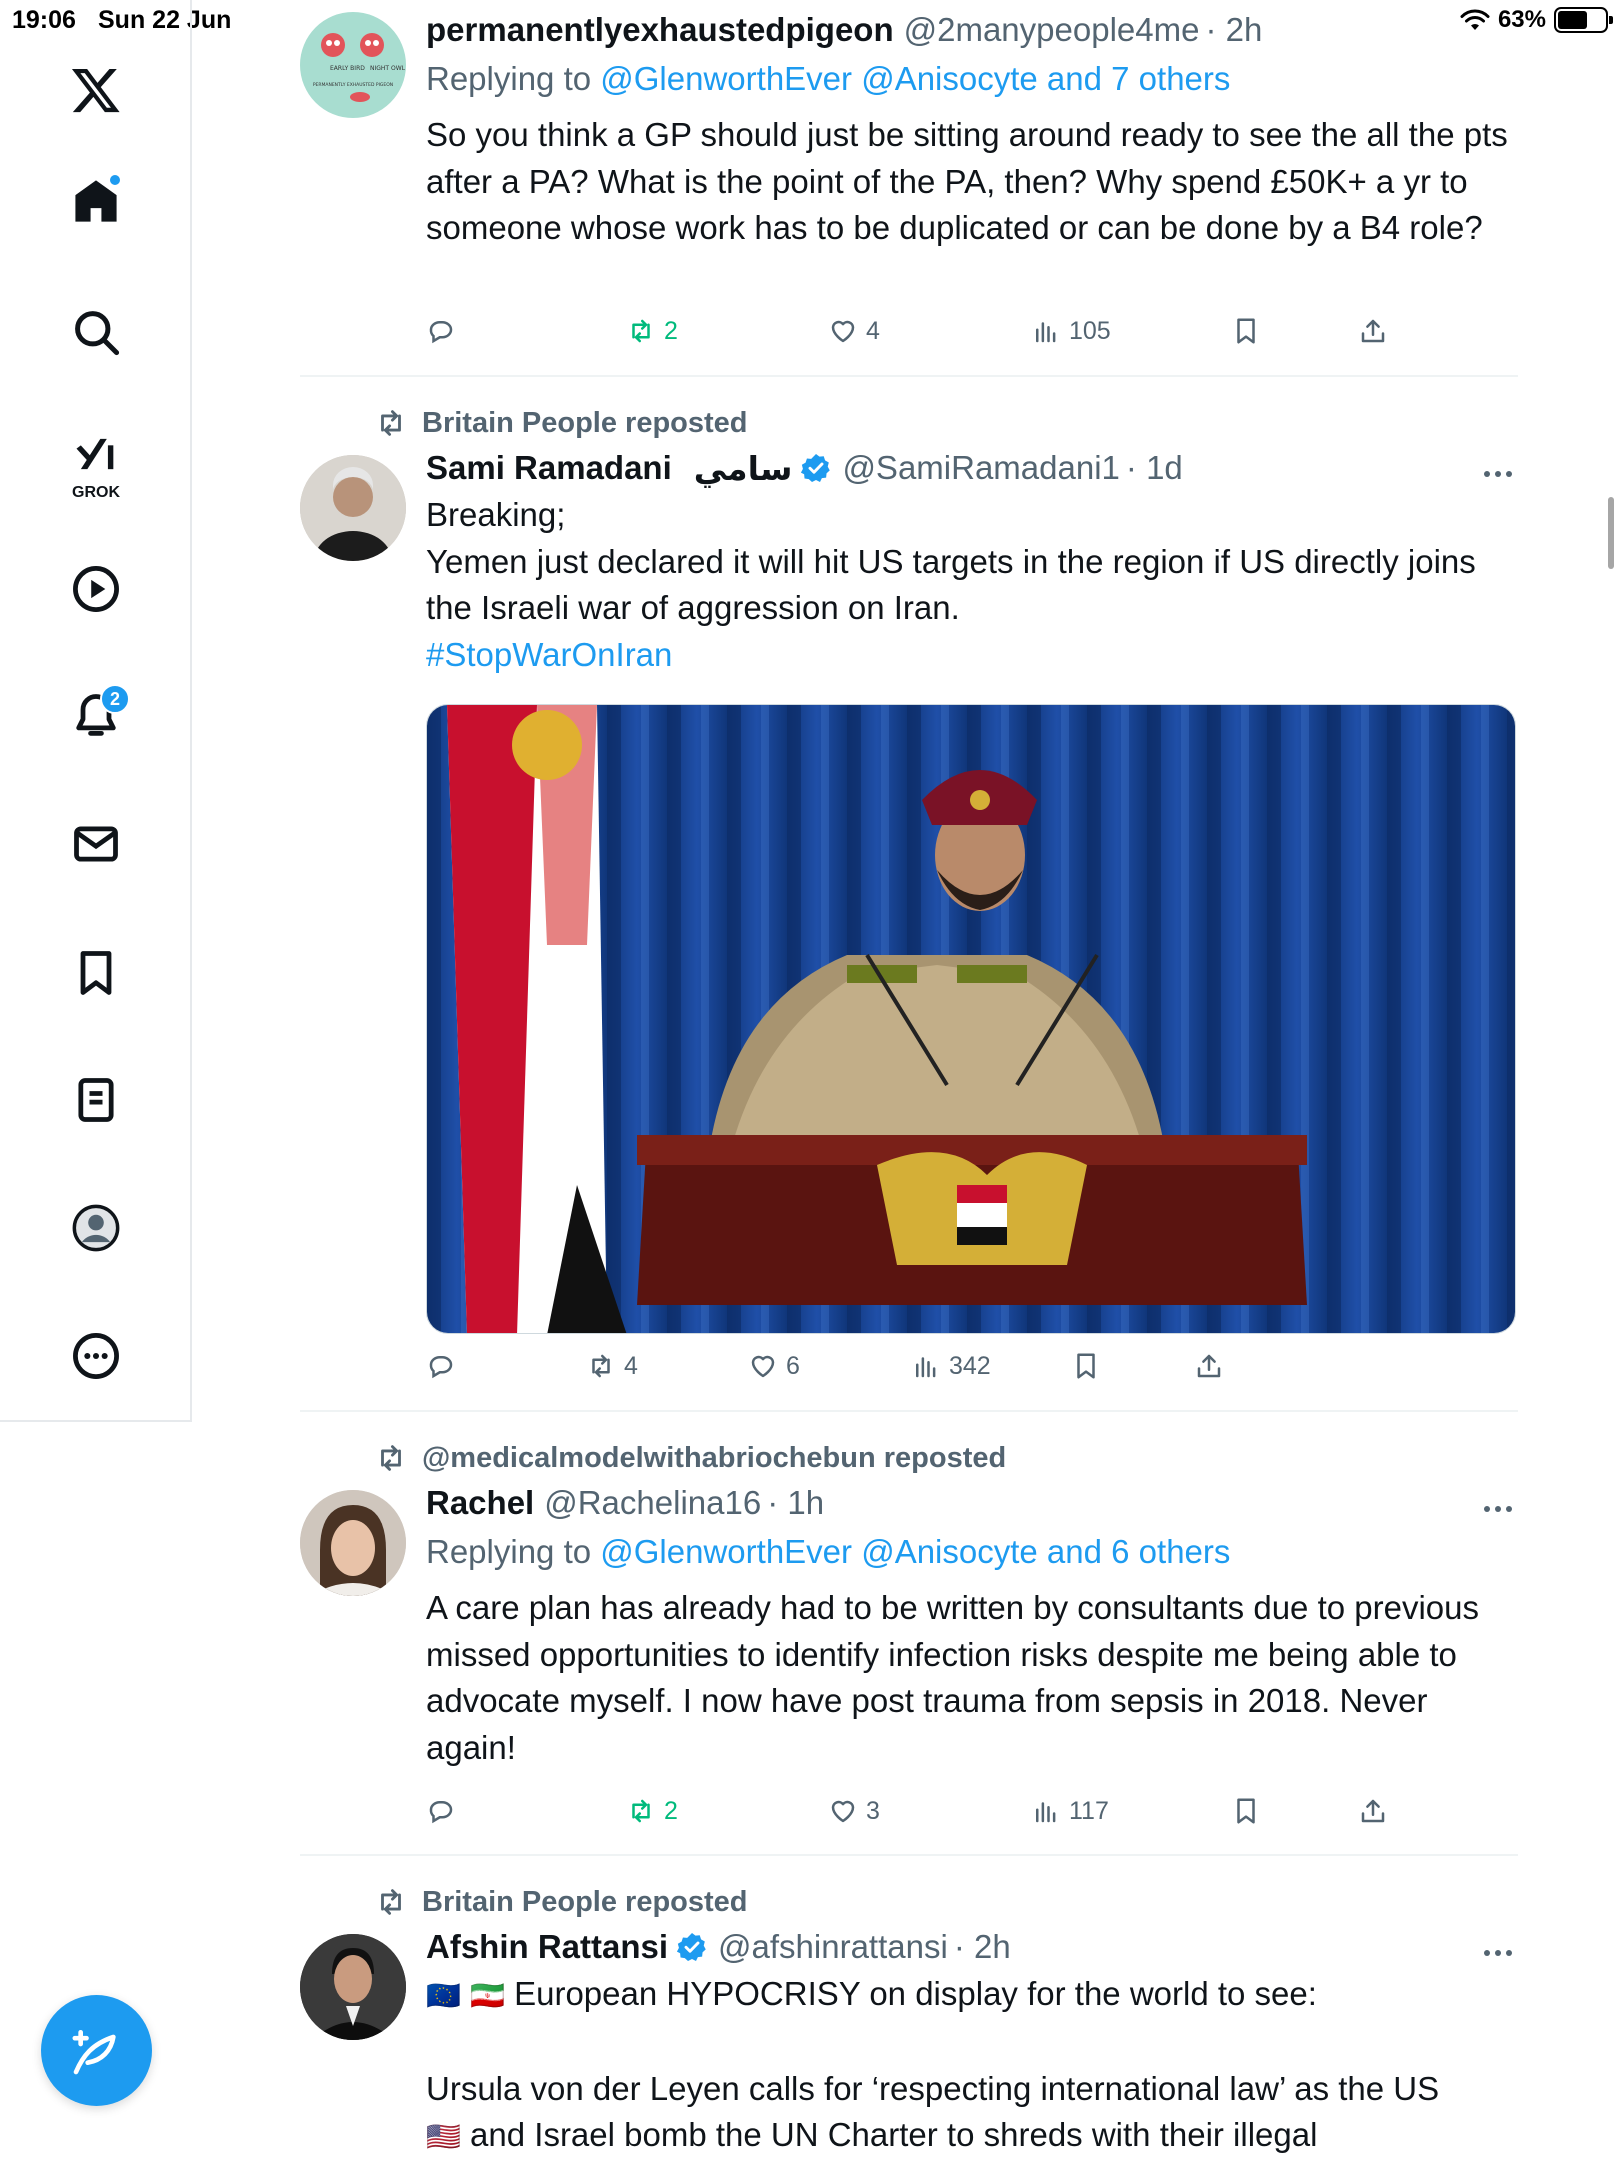 This screenshot has width=1620, height=2160. I want to click on views-button: 117, so click(1070, 1811).